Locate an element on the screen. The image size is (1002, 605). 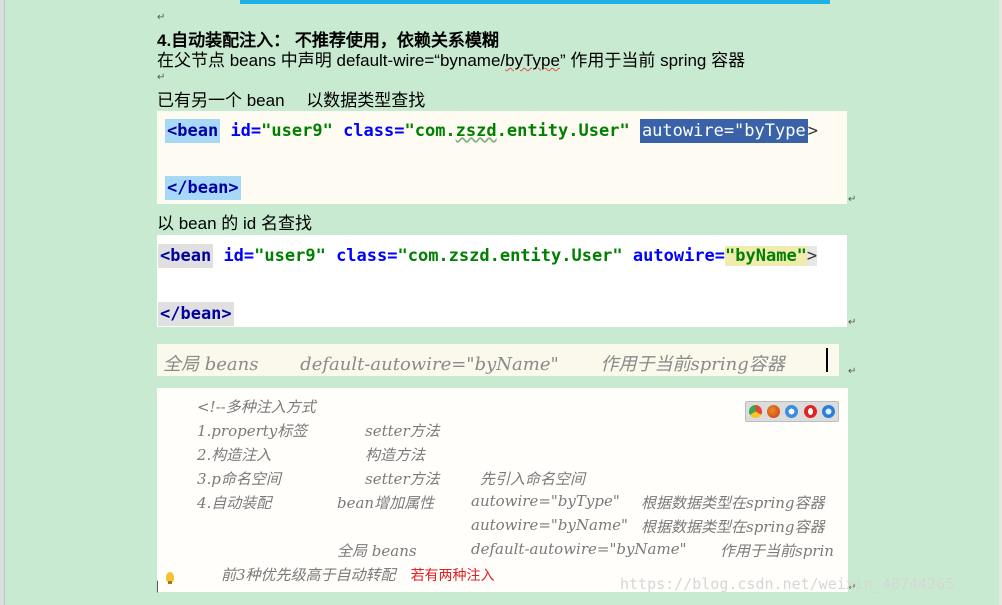
class-value-end: .entity.User" is located at coordinates (563, 131).